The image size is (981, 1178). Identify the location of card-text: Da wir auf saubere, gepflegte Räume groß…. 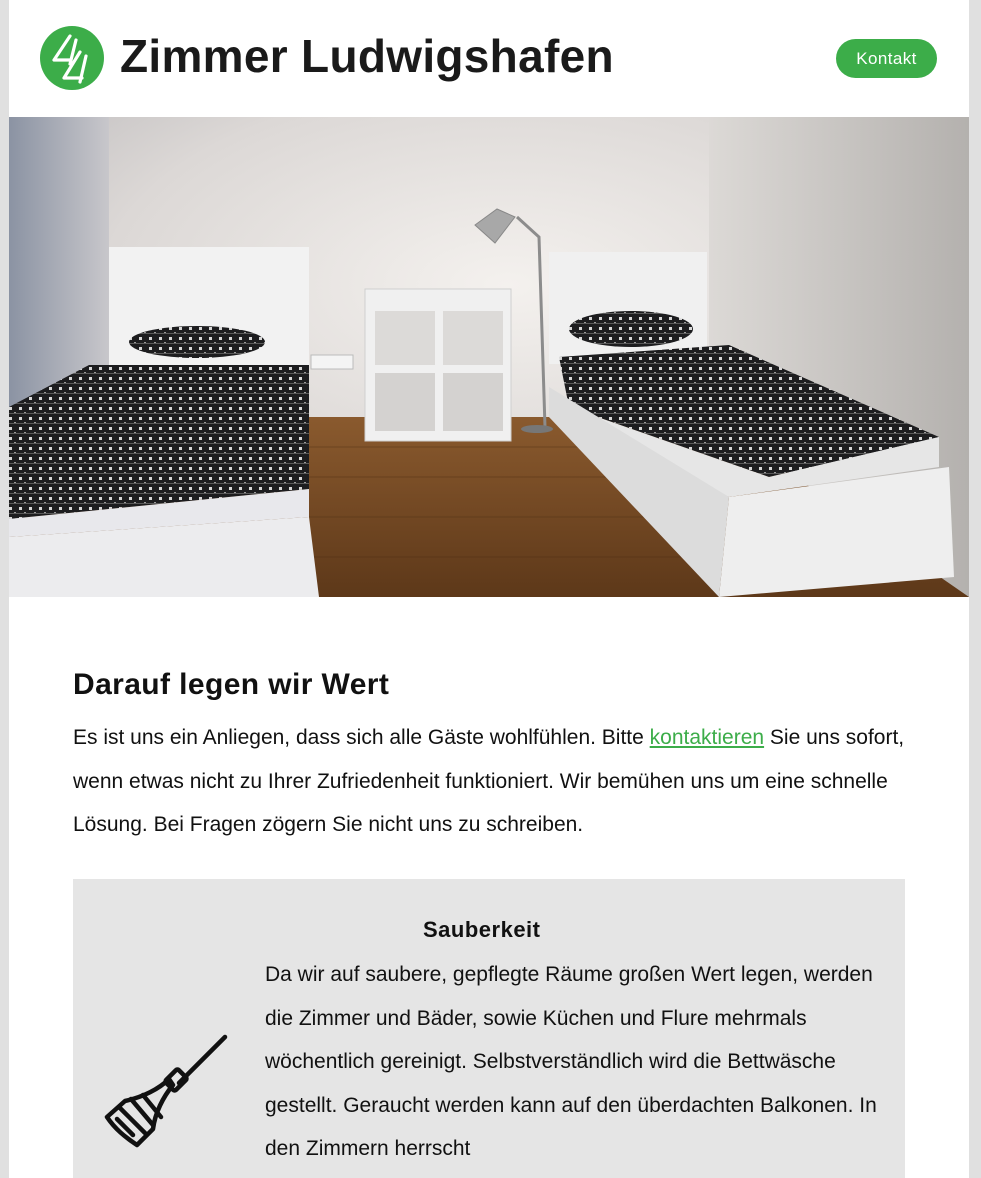
(571, 1061).